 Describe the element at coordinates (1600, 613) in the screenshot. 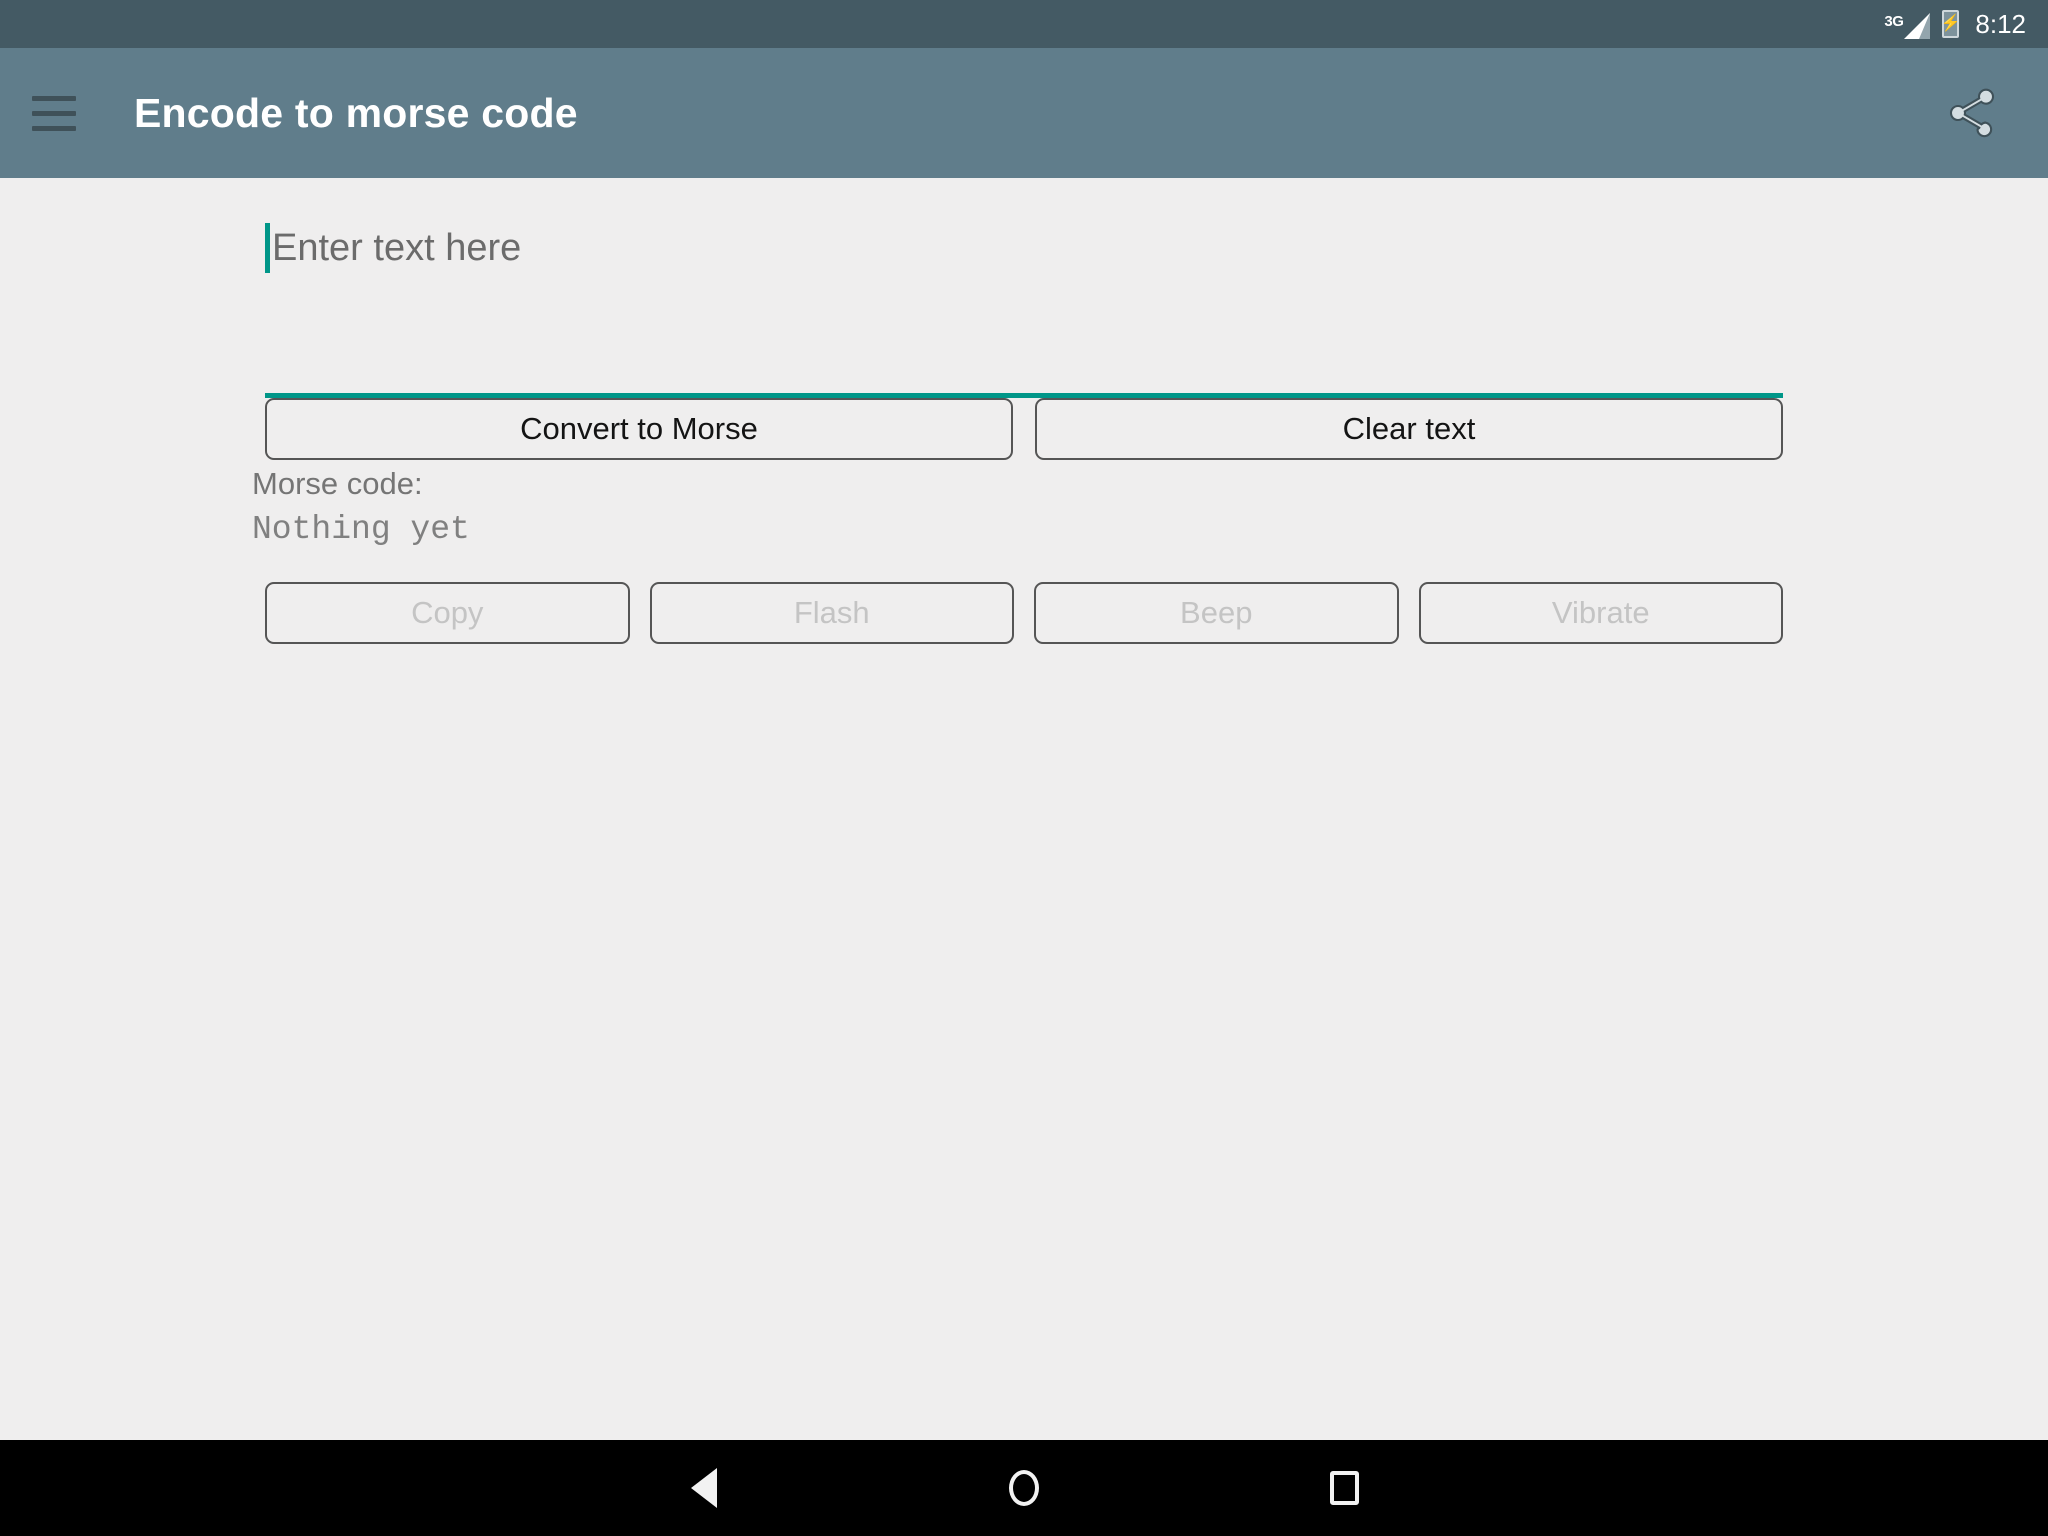

I see `vibrate-button: Vibrate` at that location.